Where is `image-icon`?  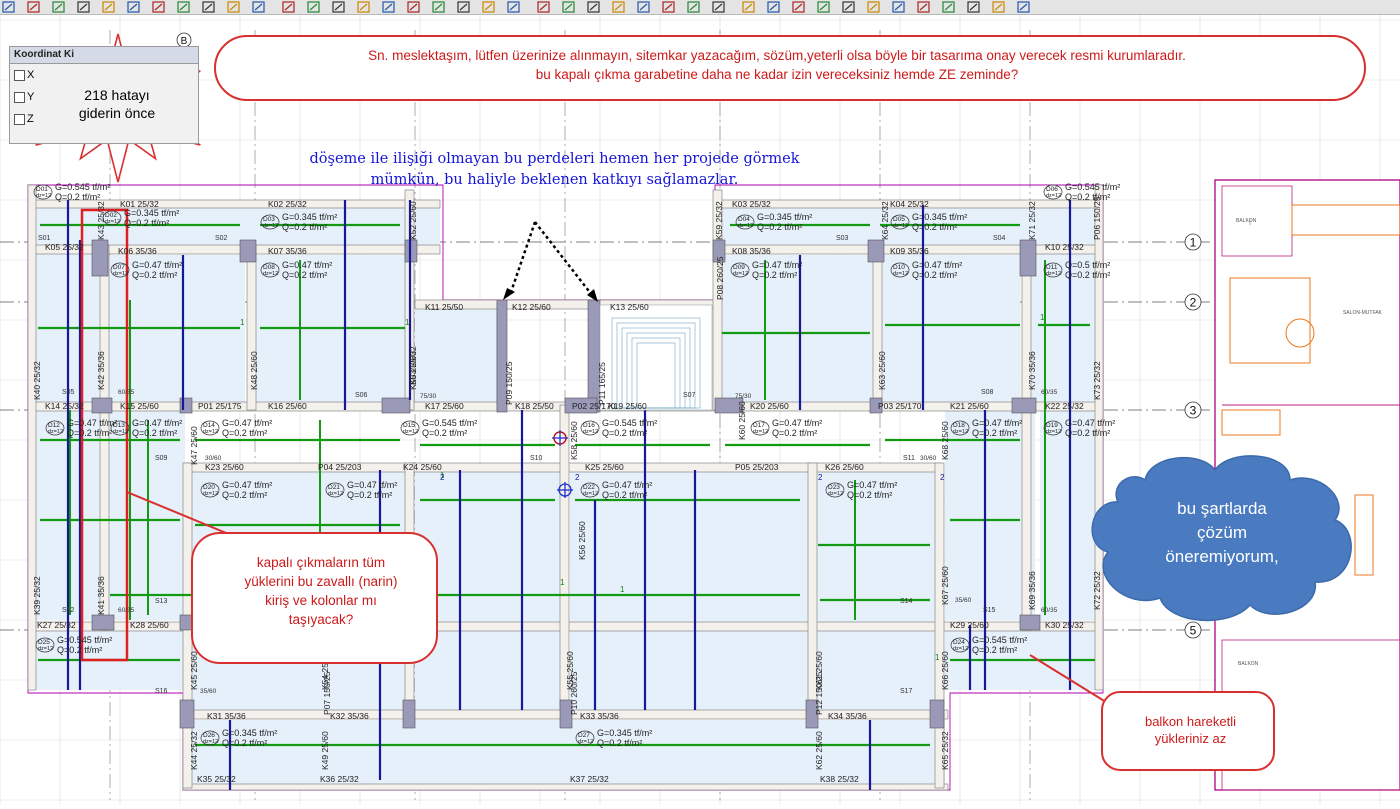 image-icon is located at coordinates (288, 7).